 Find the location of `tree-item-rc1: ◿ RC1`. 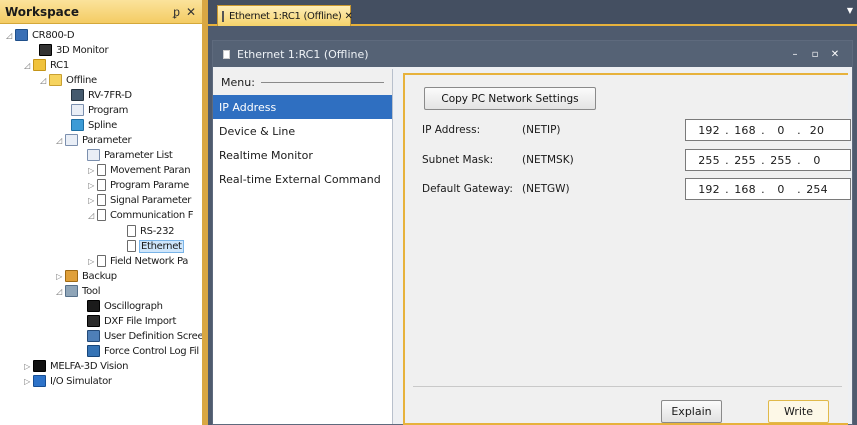

tree-item-rc1: ◿ RC1 is located at coordinates (46, 65).